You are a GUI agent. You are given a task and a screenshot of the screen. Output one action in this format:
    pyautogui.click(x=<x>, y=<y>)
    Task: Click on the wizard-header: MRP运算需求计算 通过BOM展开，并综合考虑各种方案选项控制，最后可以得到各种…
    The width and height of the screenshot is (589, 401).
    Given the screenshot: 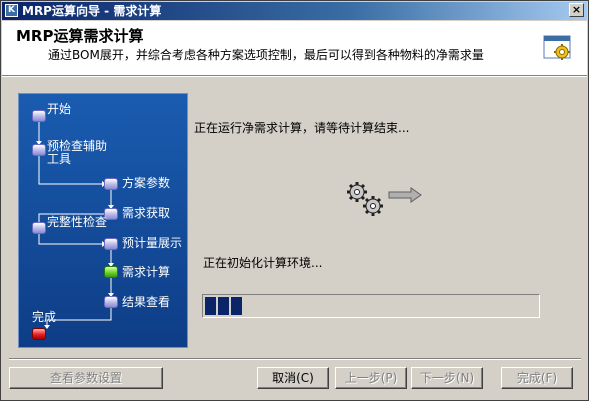 What is the action you would take?
    pyautogui.click(x=294, y=48)
    